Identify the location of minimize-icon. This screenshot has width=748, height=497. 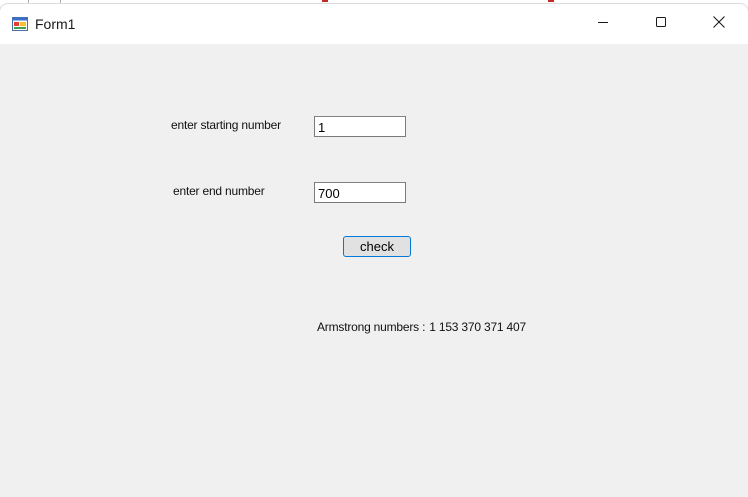
(603, 24).